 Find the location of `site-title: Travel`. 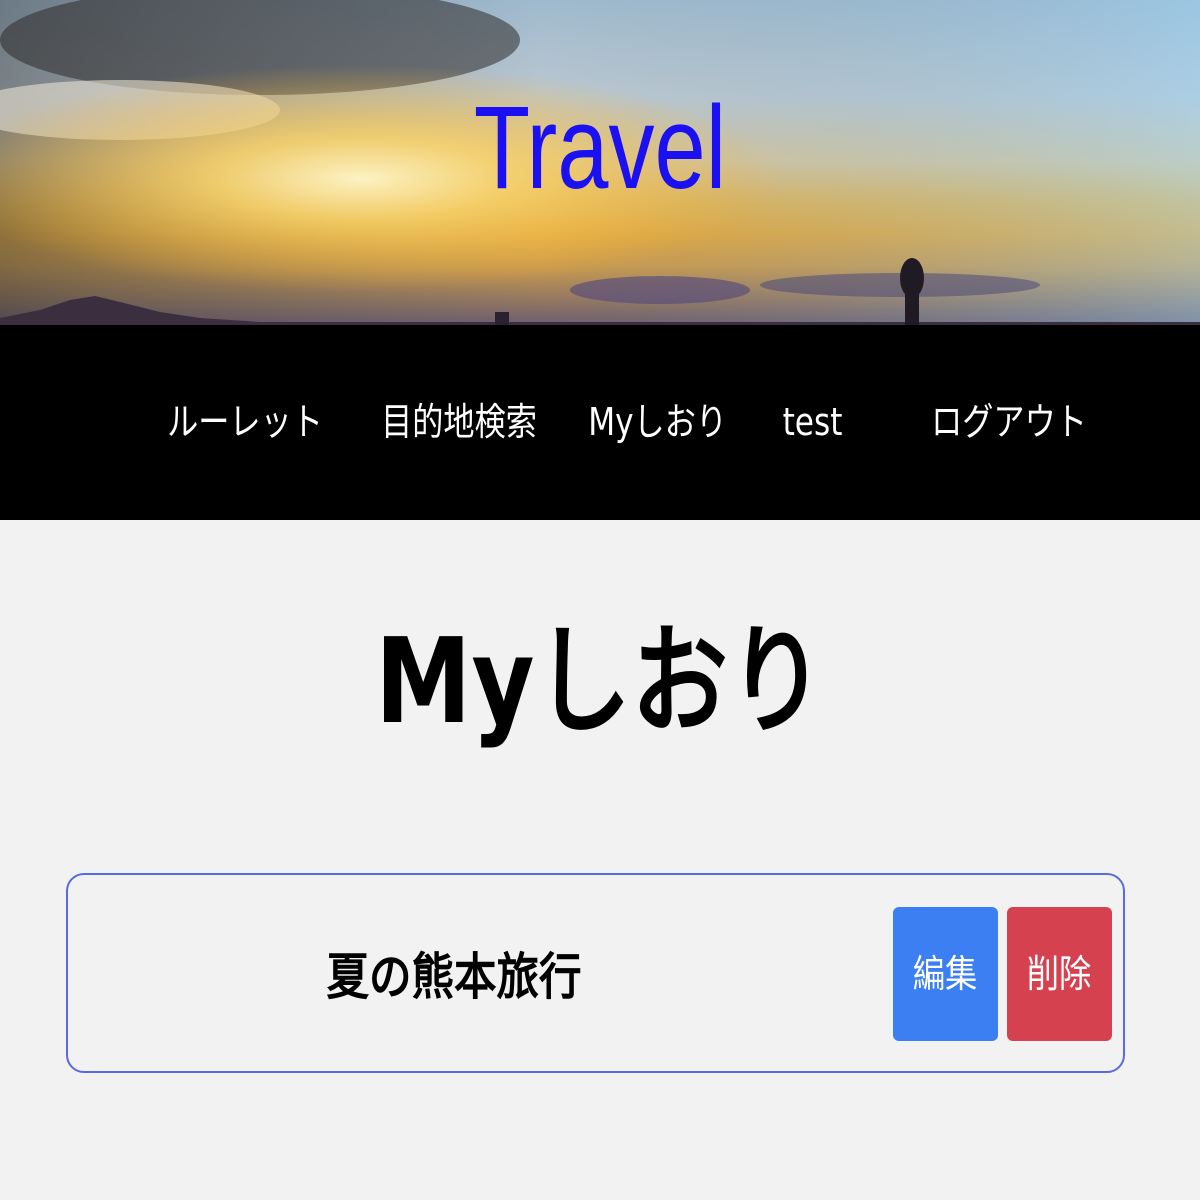

site-title: Travel is located at coordinates (600, 148).